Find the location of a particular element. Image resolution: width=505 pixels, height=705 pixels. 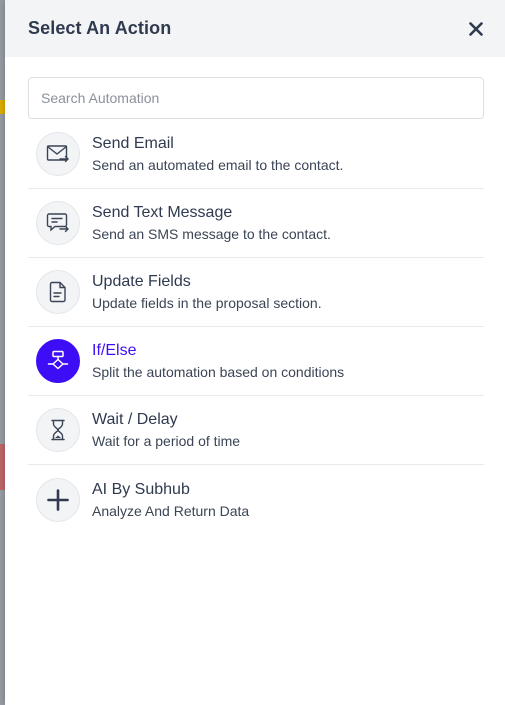

mail-icon is located at coordinates (58, 154).